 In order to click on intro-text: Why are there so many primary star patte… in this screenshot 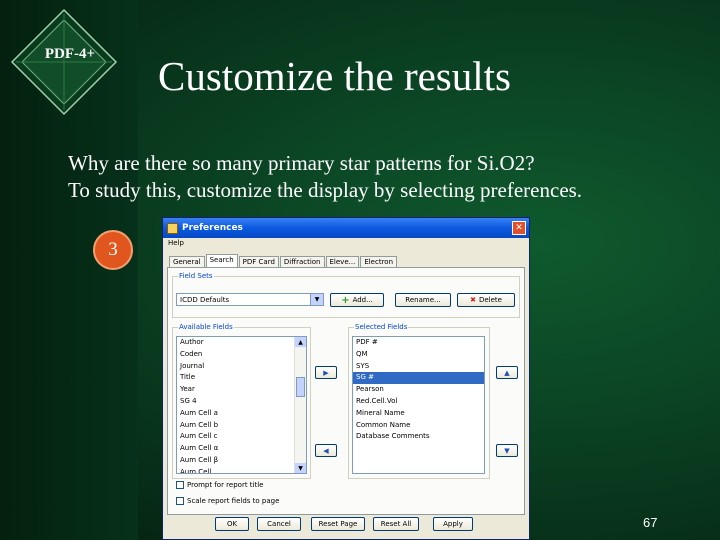, I will do `click(325, 177)`.